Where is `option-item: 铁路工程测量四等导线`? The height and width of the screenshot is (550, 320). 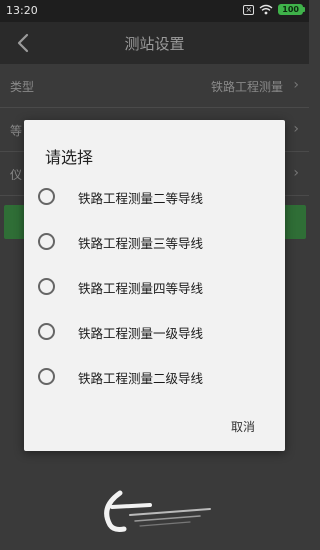 option-item: 铁路工程测量四等导线 is located at coordinates (154, 286).